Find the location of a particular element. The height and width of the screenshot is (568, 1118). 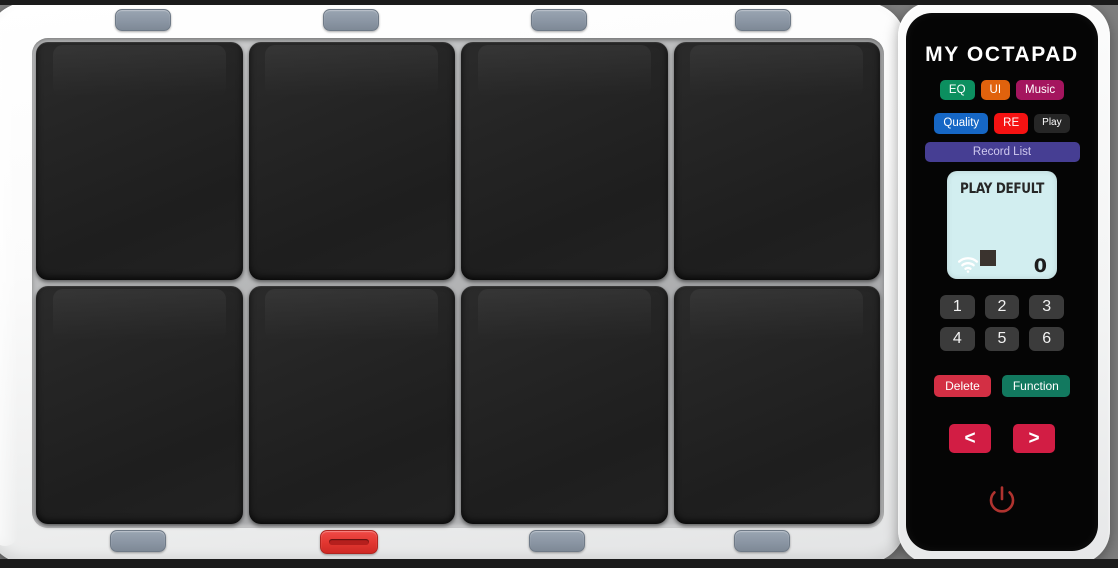

key-3: 3 is located at coordinates (1046, 306).